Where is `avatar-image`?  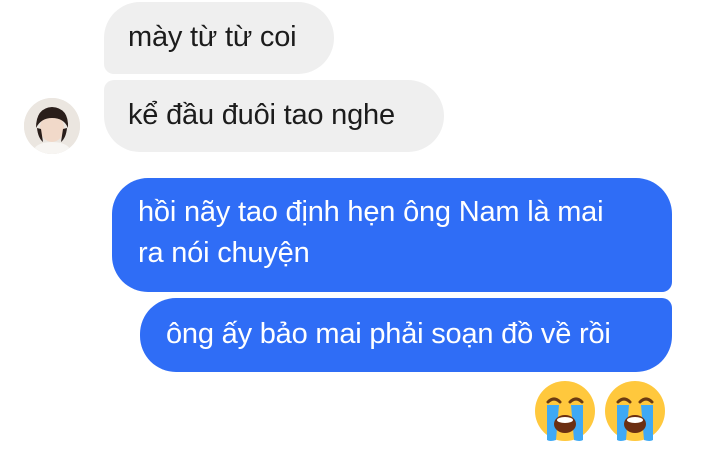
avatar-image is located at coordinates (52, 126).